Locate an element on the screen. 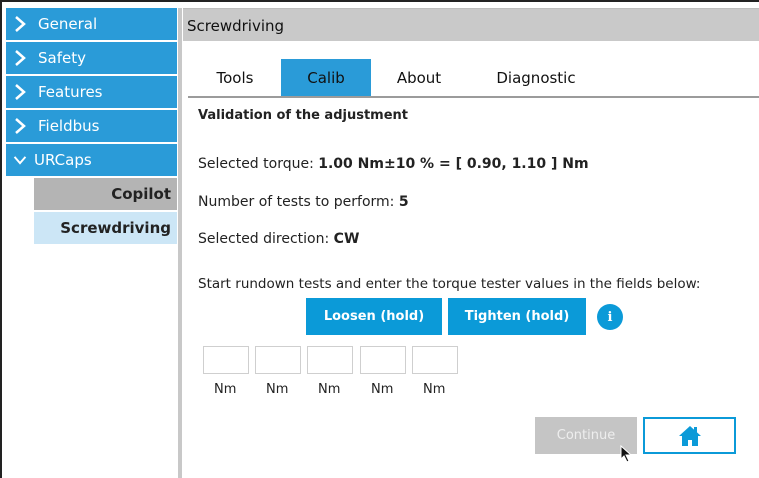 Image resolution: width=759 pixels, height=478 pixels. tab-label: About is located at coordinates (419, 77).